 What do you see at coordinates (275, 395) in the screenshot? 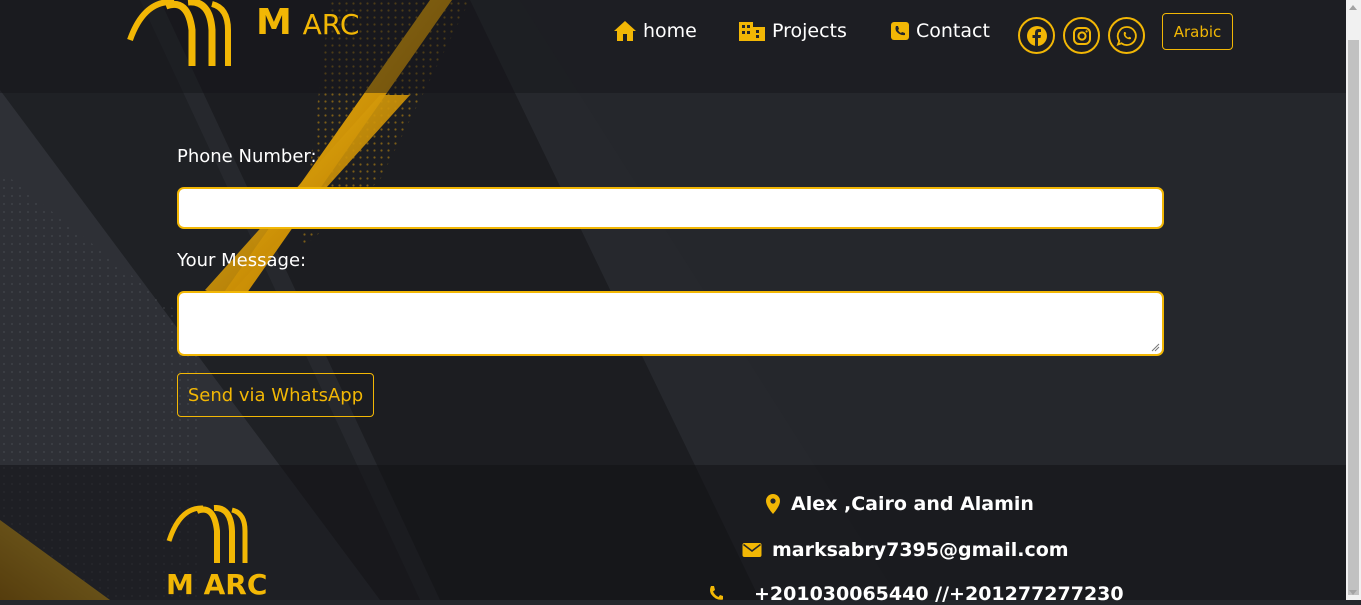
I see `send-whatsapp-button: Send via WhatsApp` at bounding box center [275, 395].